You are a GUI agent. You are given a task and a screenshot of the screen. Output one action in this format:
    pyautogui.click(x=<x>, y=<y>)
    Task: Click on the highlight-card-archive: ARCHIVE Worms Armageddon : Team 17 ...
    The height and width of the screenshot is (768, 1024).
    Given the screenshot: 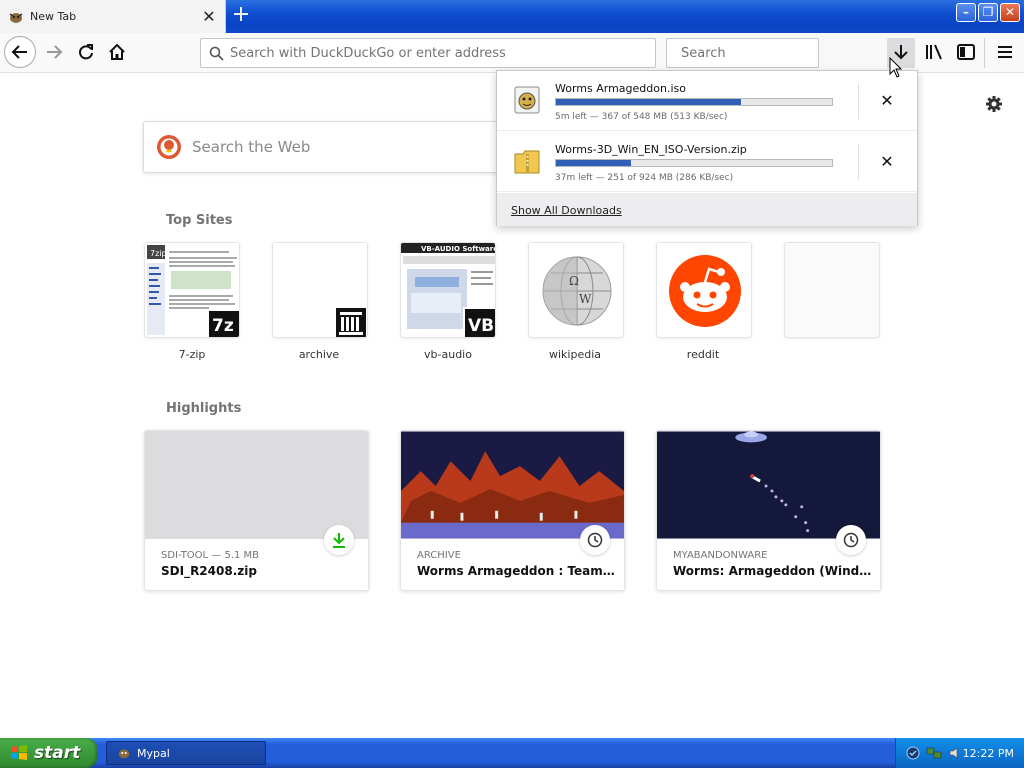 What is the action you would take?
    pyautogui.click(x=512, y=510)
    